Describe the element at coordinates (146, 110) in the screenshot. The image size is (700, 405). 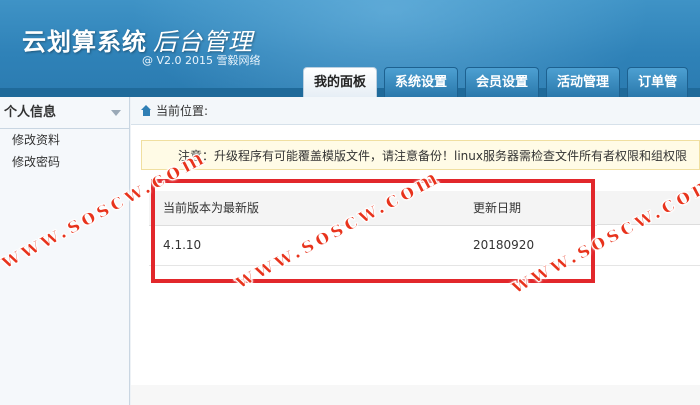
I see `home-icon` at that location.